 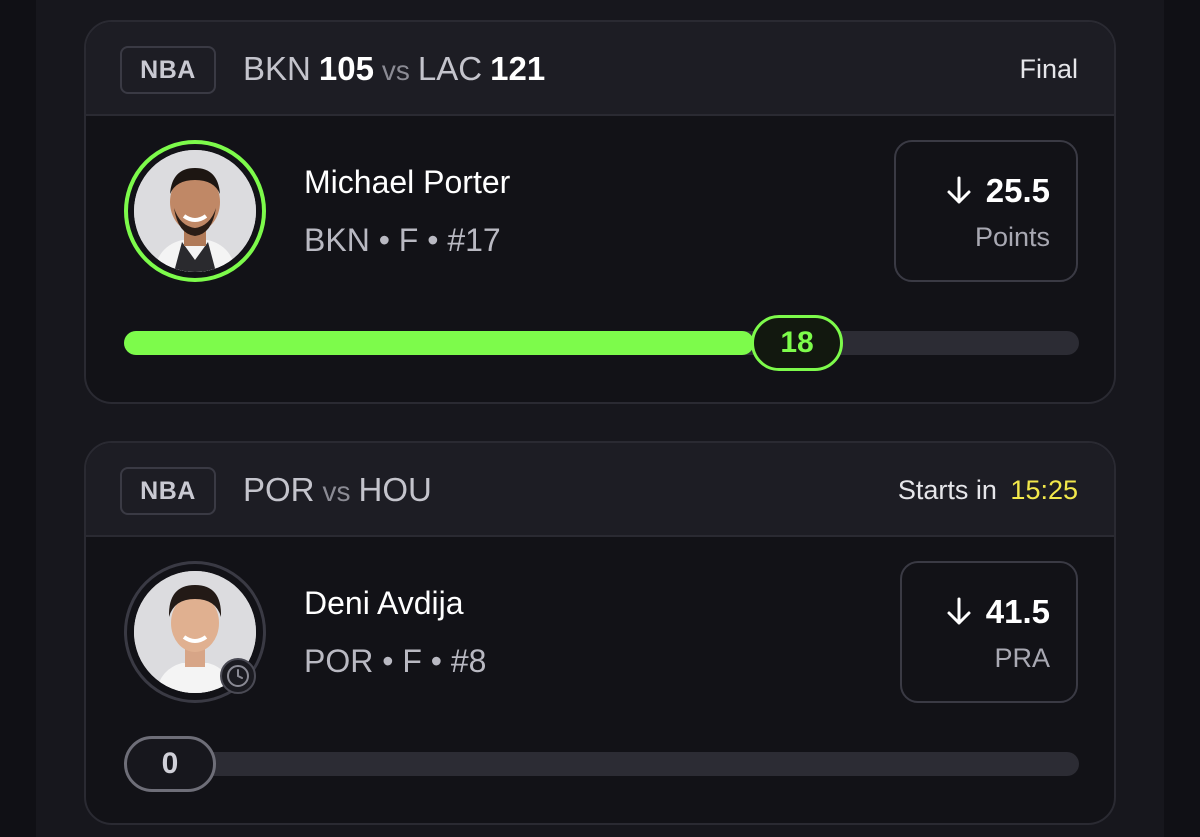 I want to click on game-header: NBA BKN 105 vs LAC 121 Final, so click(x=600, y=69).